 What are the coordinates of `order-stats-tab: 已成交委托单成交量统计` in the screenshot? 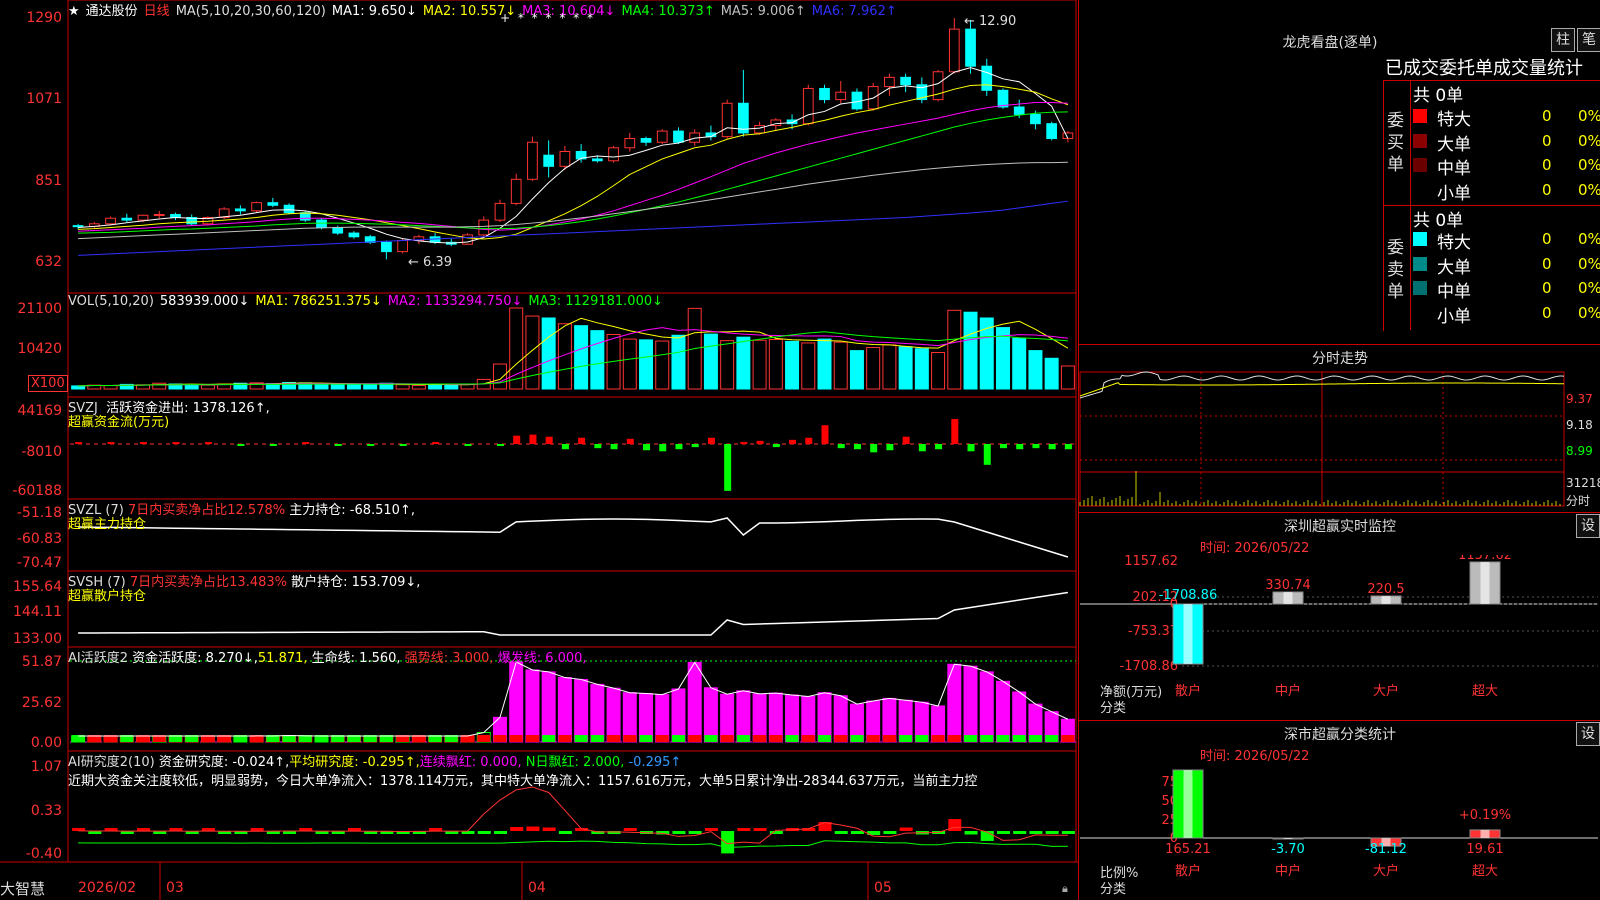 It's located at (1484, 67).